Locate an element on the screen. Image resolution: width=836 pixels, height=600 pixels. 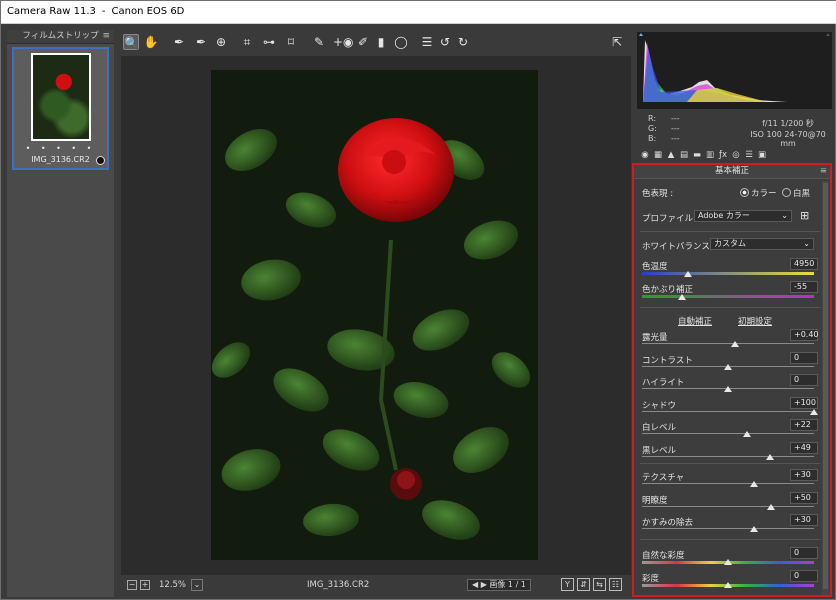
slider-label: 黒レベル is located at coordinates (659, 450).